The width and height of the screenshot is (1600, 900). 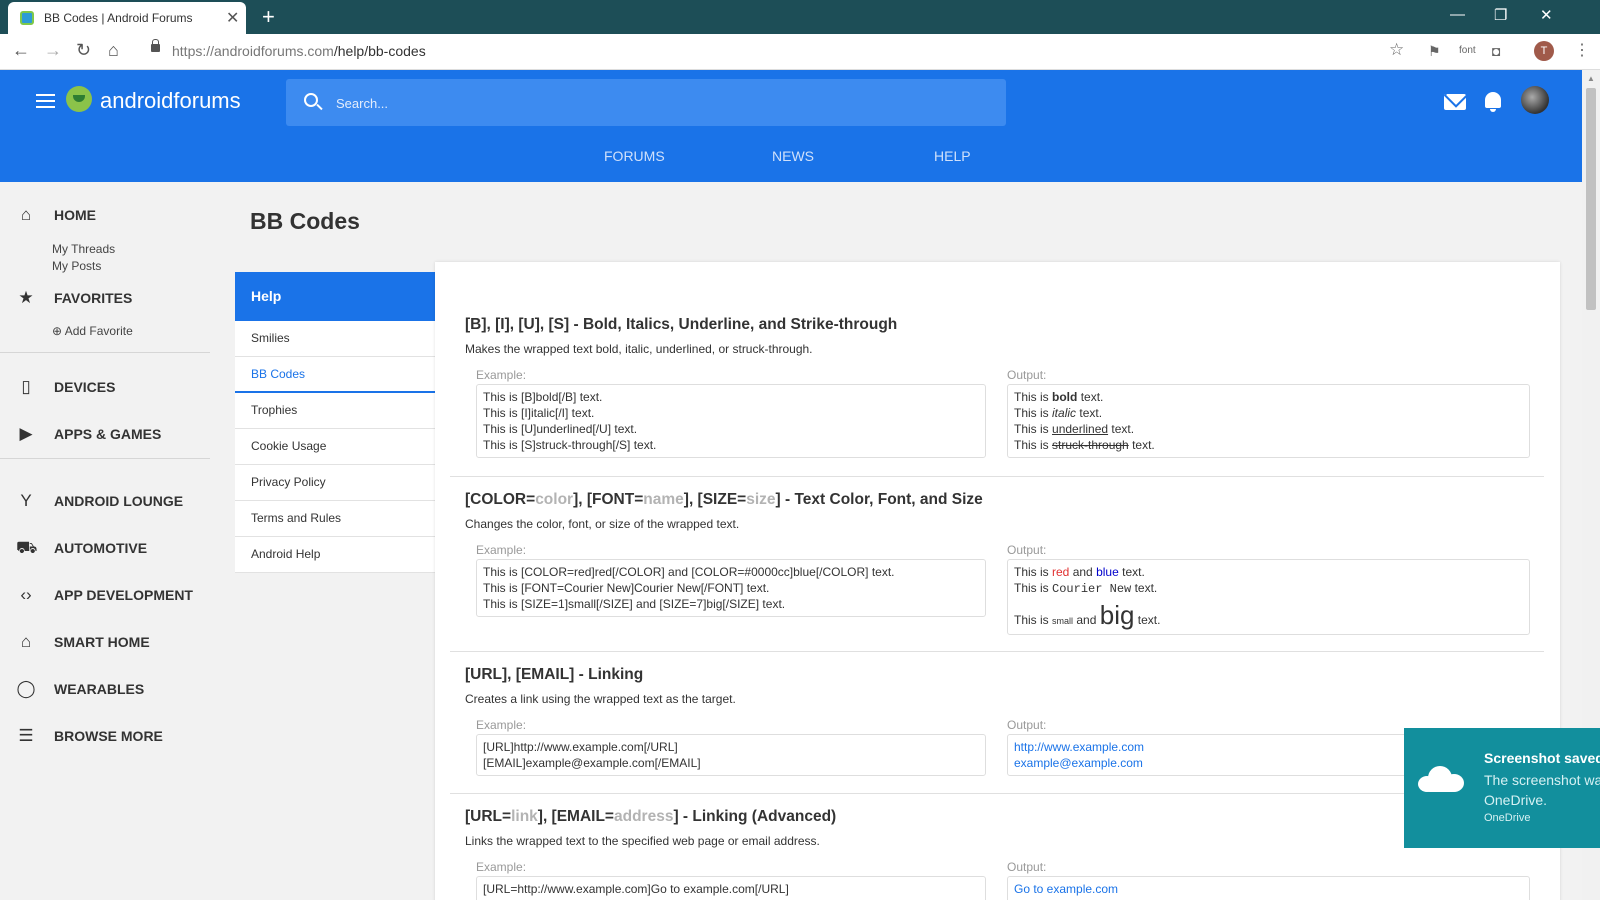 What do you see at coordinates (26, 386) in the screenshot?
I see `phone-icon: ▯` at bounding box center [26, 386].